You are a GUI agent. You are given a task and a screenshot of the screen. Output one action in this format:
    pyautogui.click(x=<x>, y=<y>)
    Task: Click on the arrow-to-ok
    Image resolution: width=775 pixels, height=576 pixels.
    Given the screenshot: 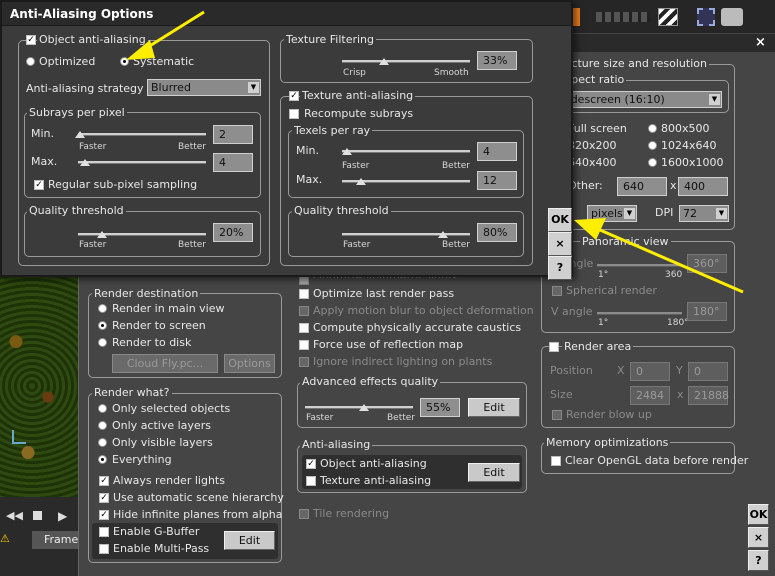 What is the action you would take?
    pyautogui.click(x=659, y=256)
    